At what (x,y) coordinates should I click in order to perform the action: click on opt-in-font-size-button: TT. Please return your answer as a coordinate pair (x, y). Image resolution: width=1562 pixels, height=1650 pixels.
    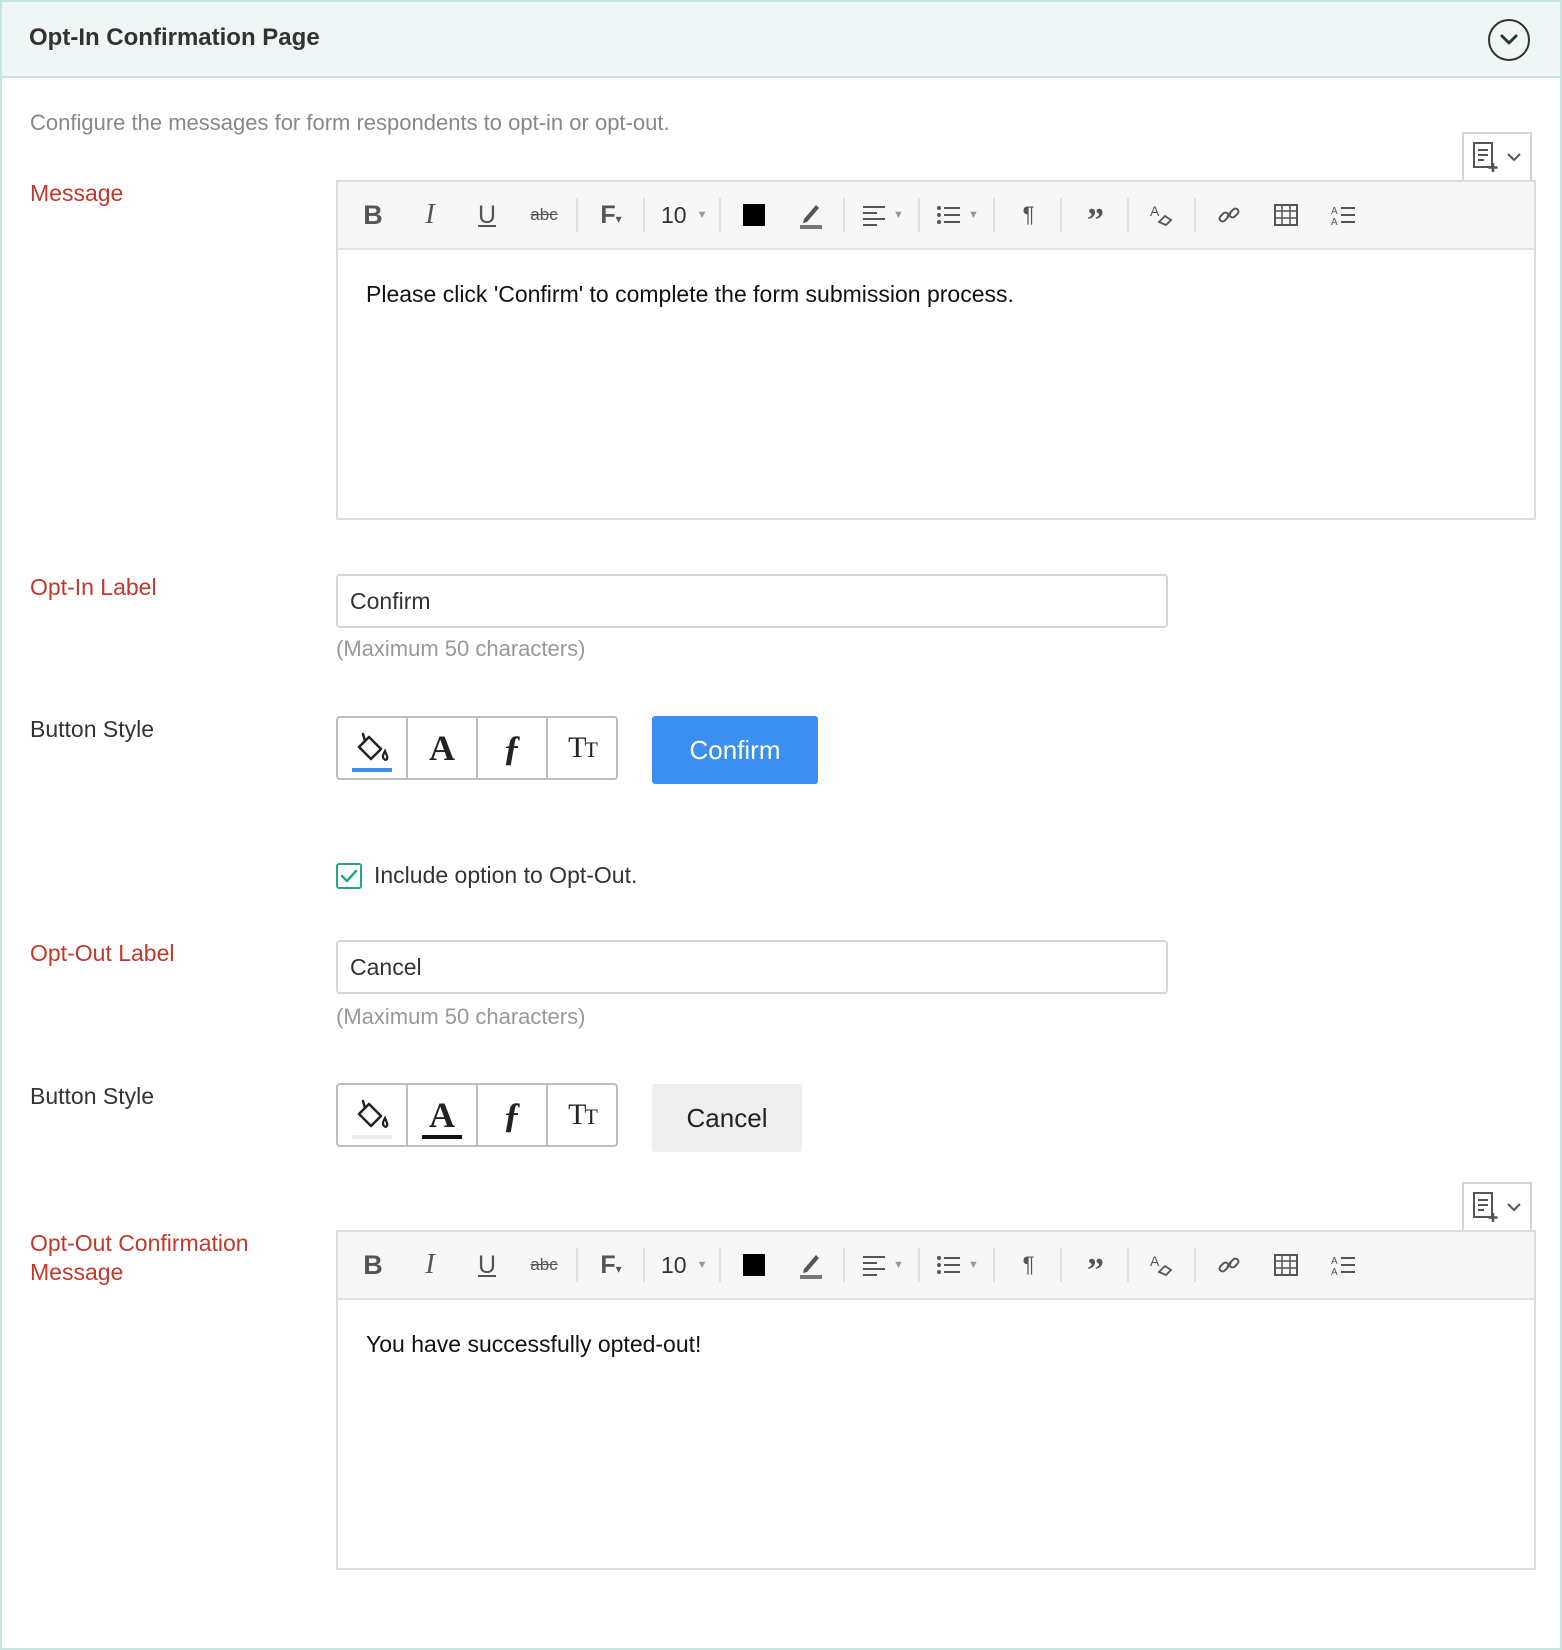
    Looking at the image, I should click on (582, 748).